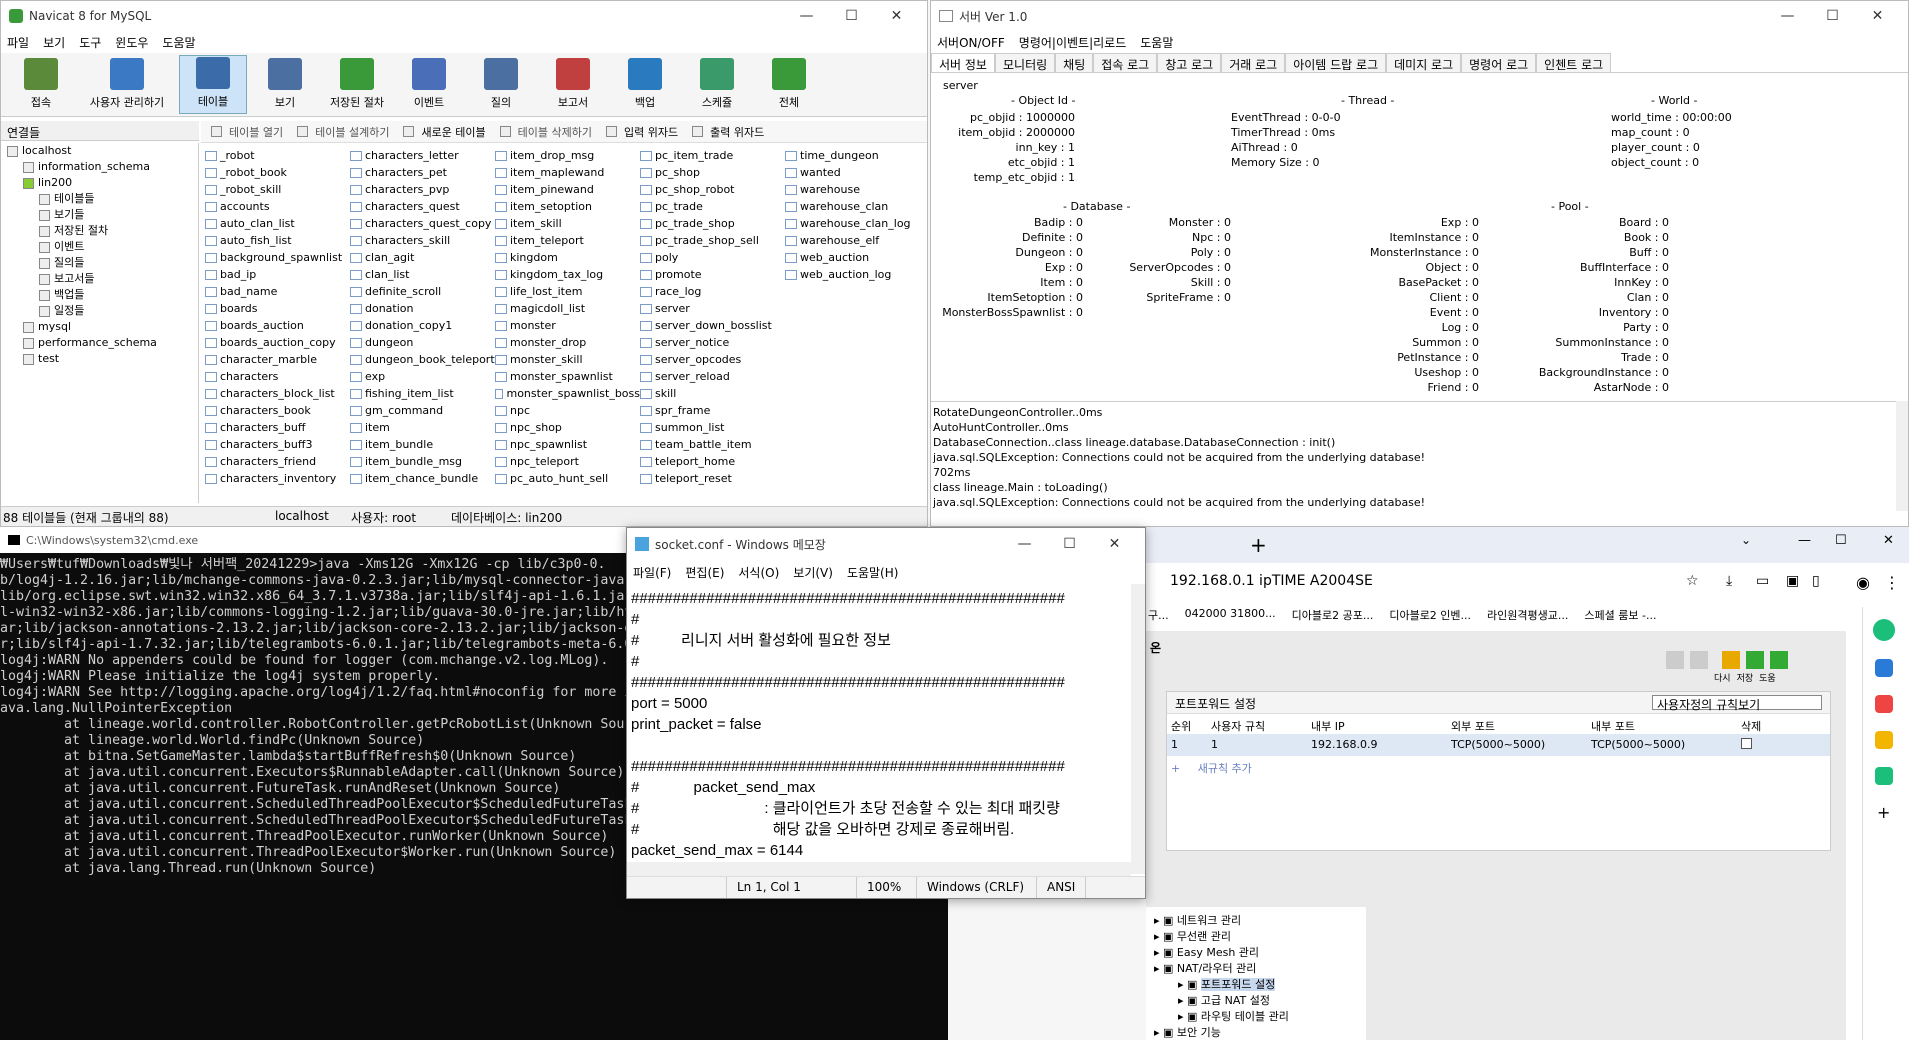 The image size is (1909, 1040). I want to click on tab-list-button: ⌄, so click(1746, 540).